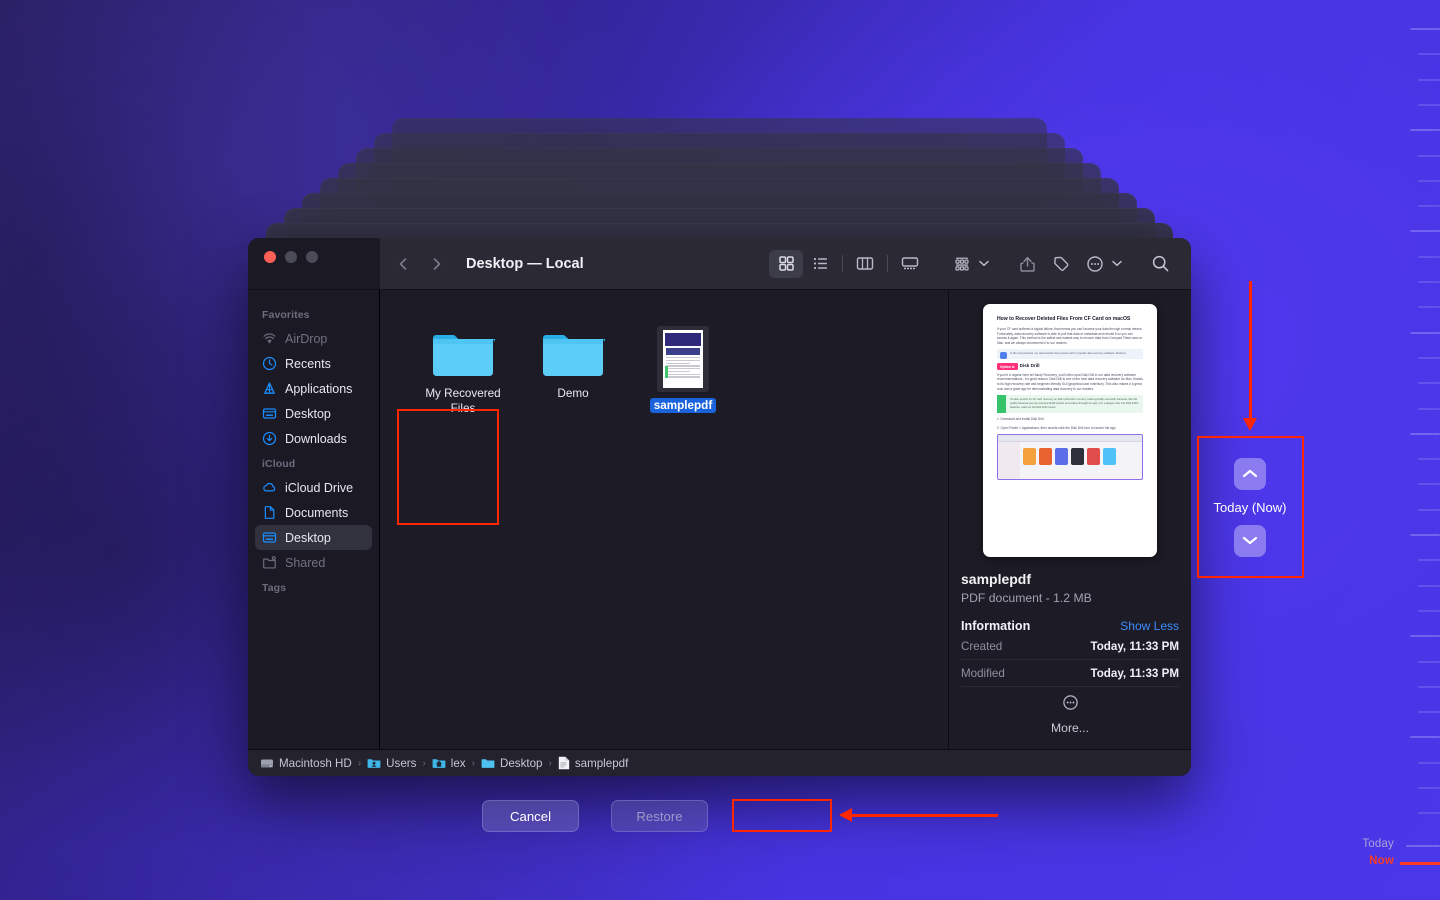 The height and width of the screenshot is (900, 1440). I want to click on group-by-chevron-button, so click(984, 264).